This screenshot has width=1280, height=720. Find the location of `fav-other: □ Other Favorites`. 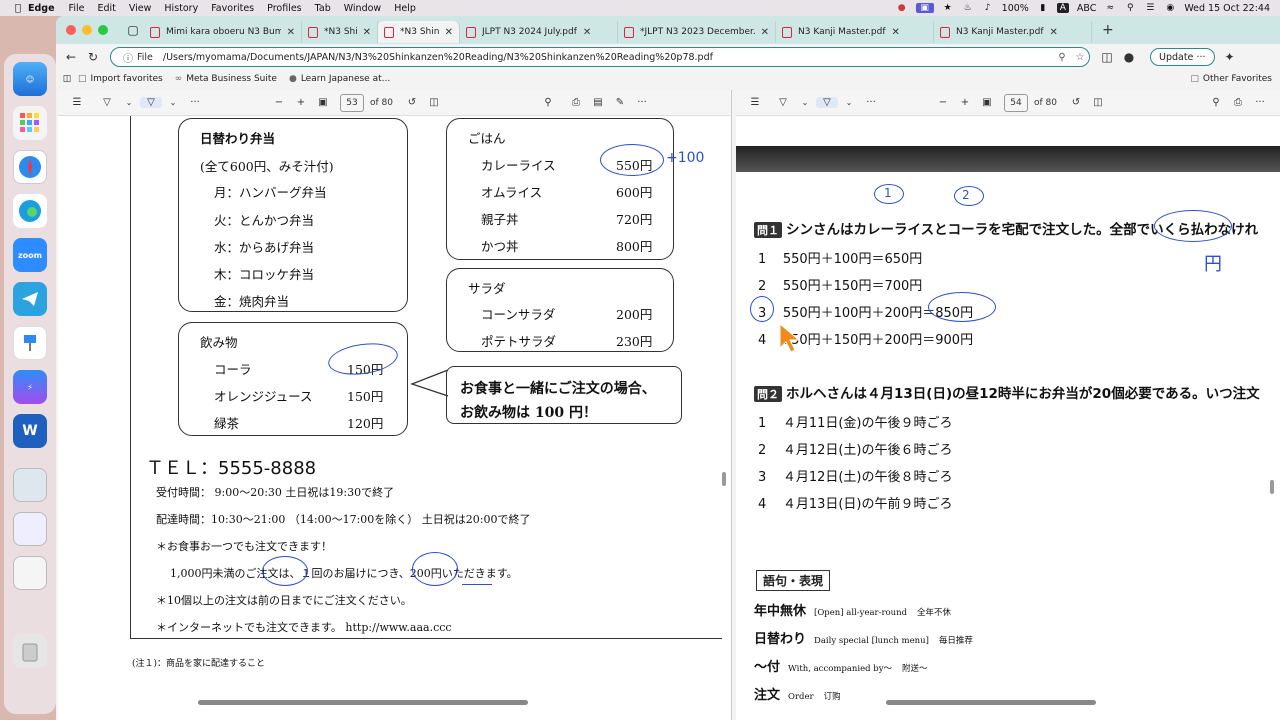

fav-other: □ Other Favorites is located at coordinates (1231, 79).